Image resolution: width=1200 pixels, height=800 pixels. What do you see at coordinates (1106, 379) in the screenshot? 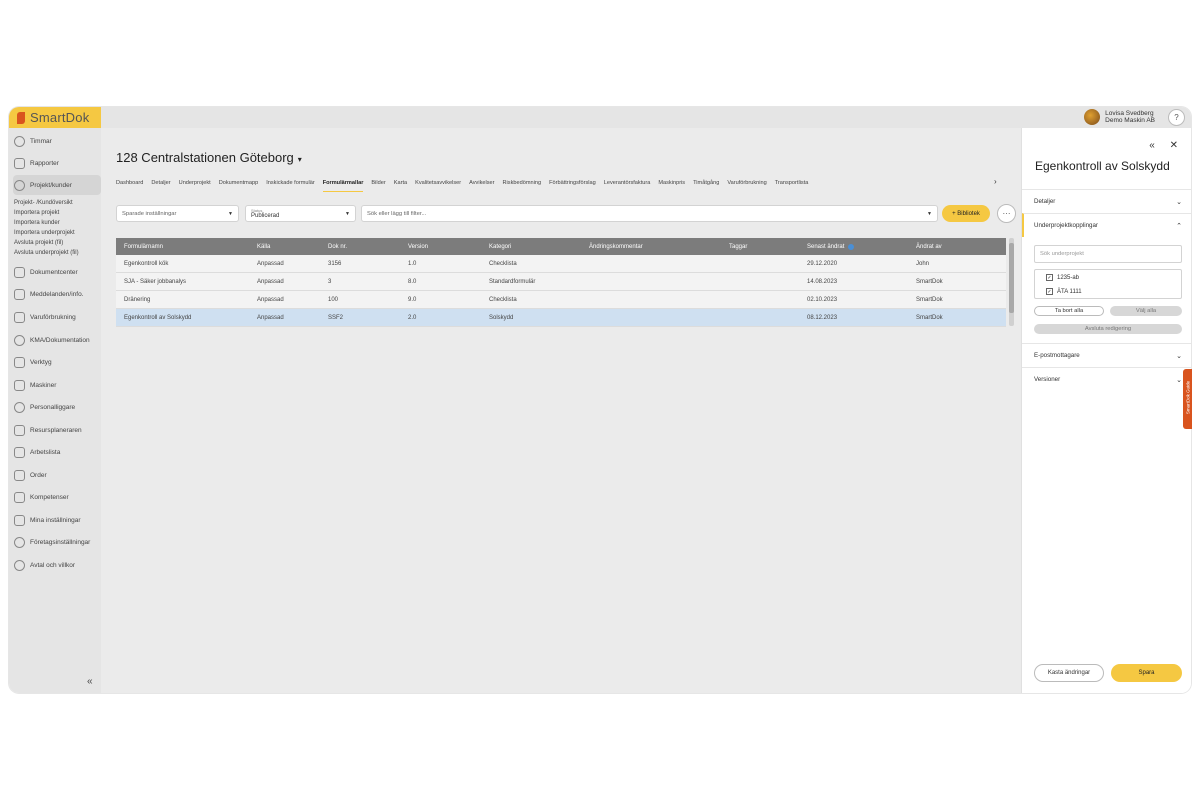
I see `section-versioner: Versioner ⌄` at bounding box center [1106, 379].